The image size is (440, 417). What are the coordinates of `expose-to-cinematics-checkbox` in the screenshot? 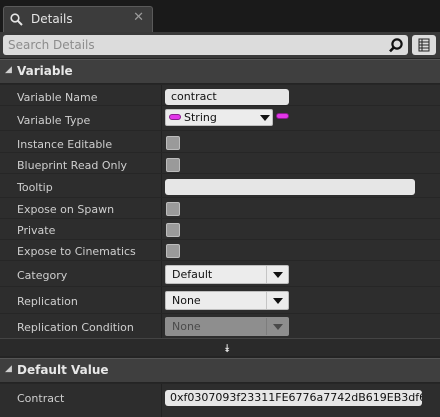 It's located at (173, 251).